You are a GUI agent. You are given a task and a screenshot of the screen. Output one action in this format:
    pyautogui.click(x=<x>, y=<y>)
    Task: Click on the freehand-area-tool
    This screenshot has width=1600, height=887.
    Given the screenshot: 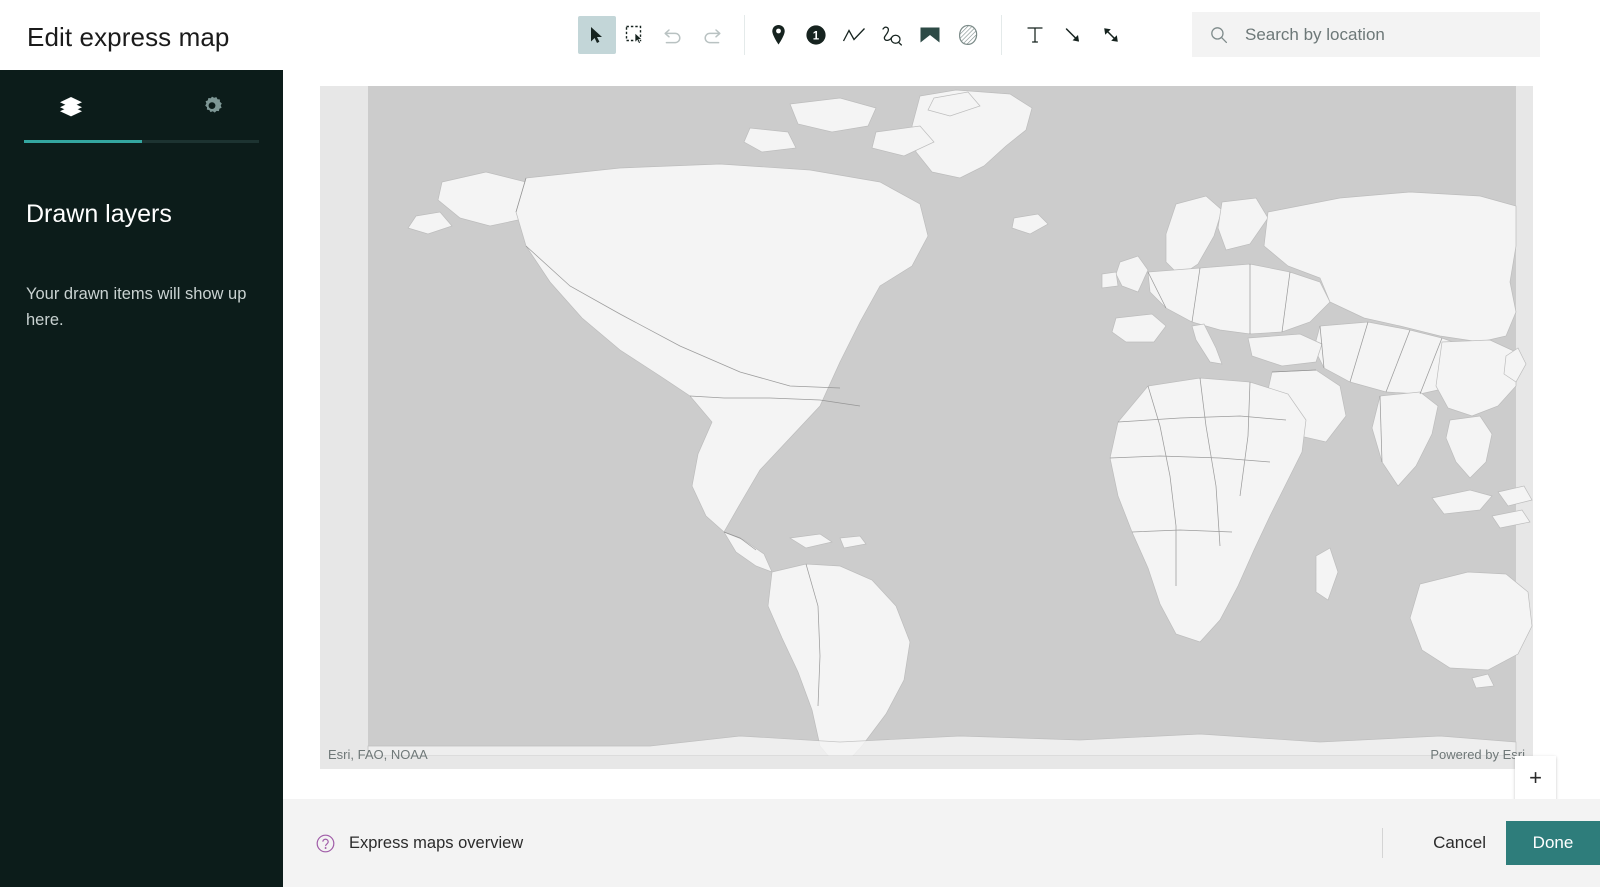 What is the action you would take?
    pyautogui.click(x=968, y=35)
    